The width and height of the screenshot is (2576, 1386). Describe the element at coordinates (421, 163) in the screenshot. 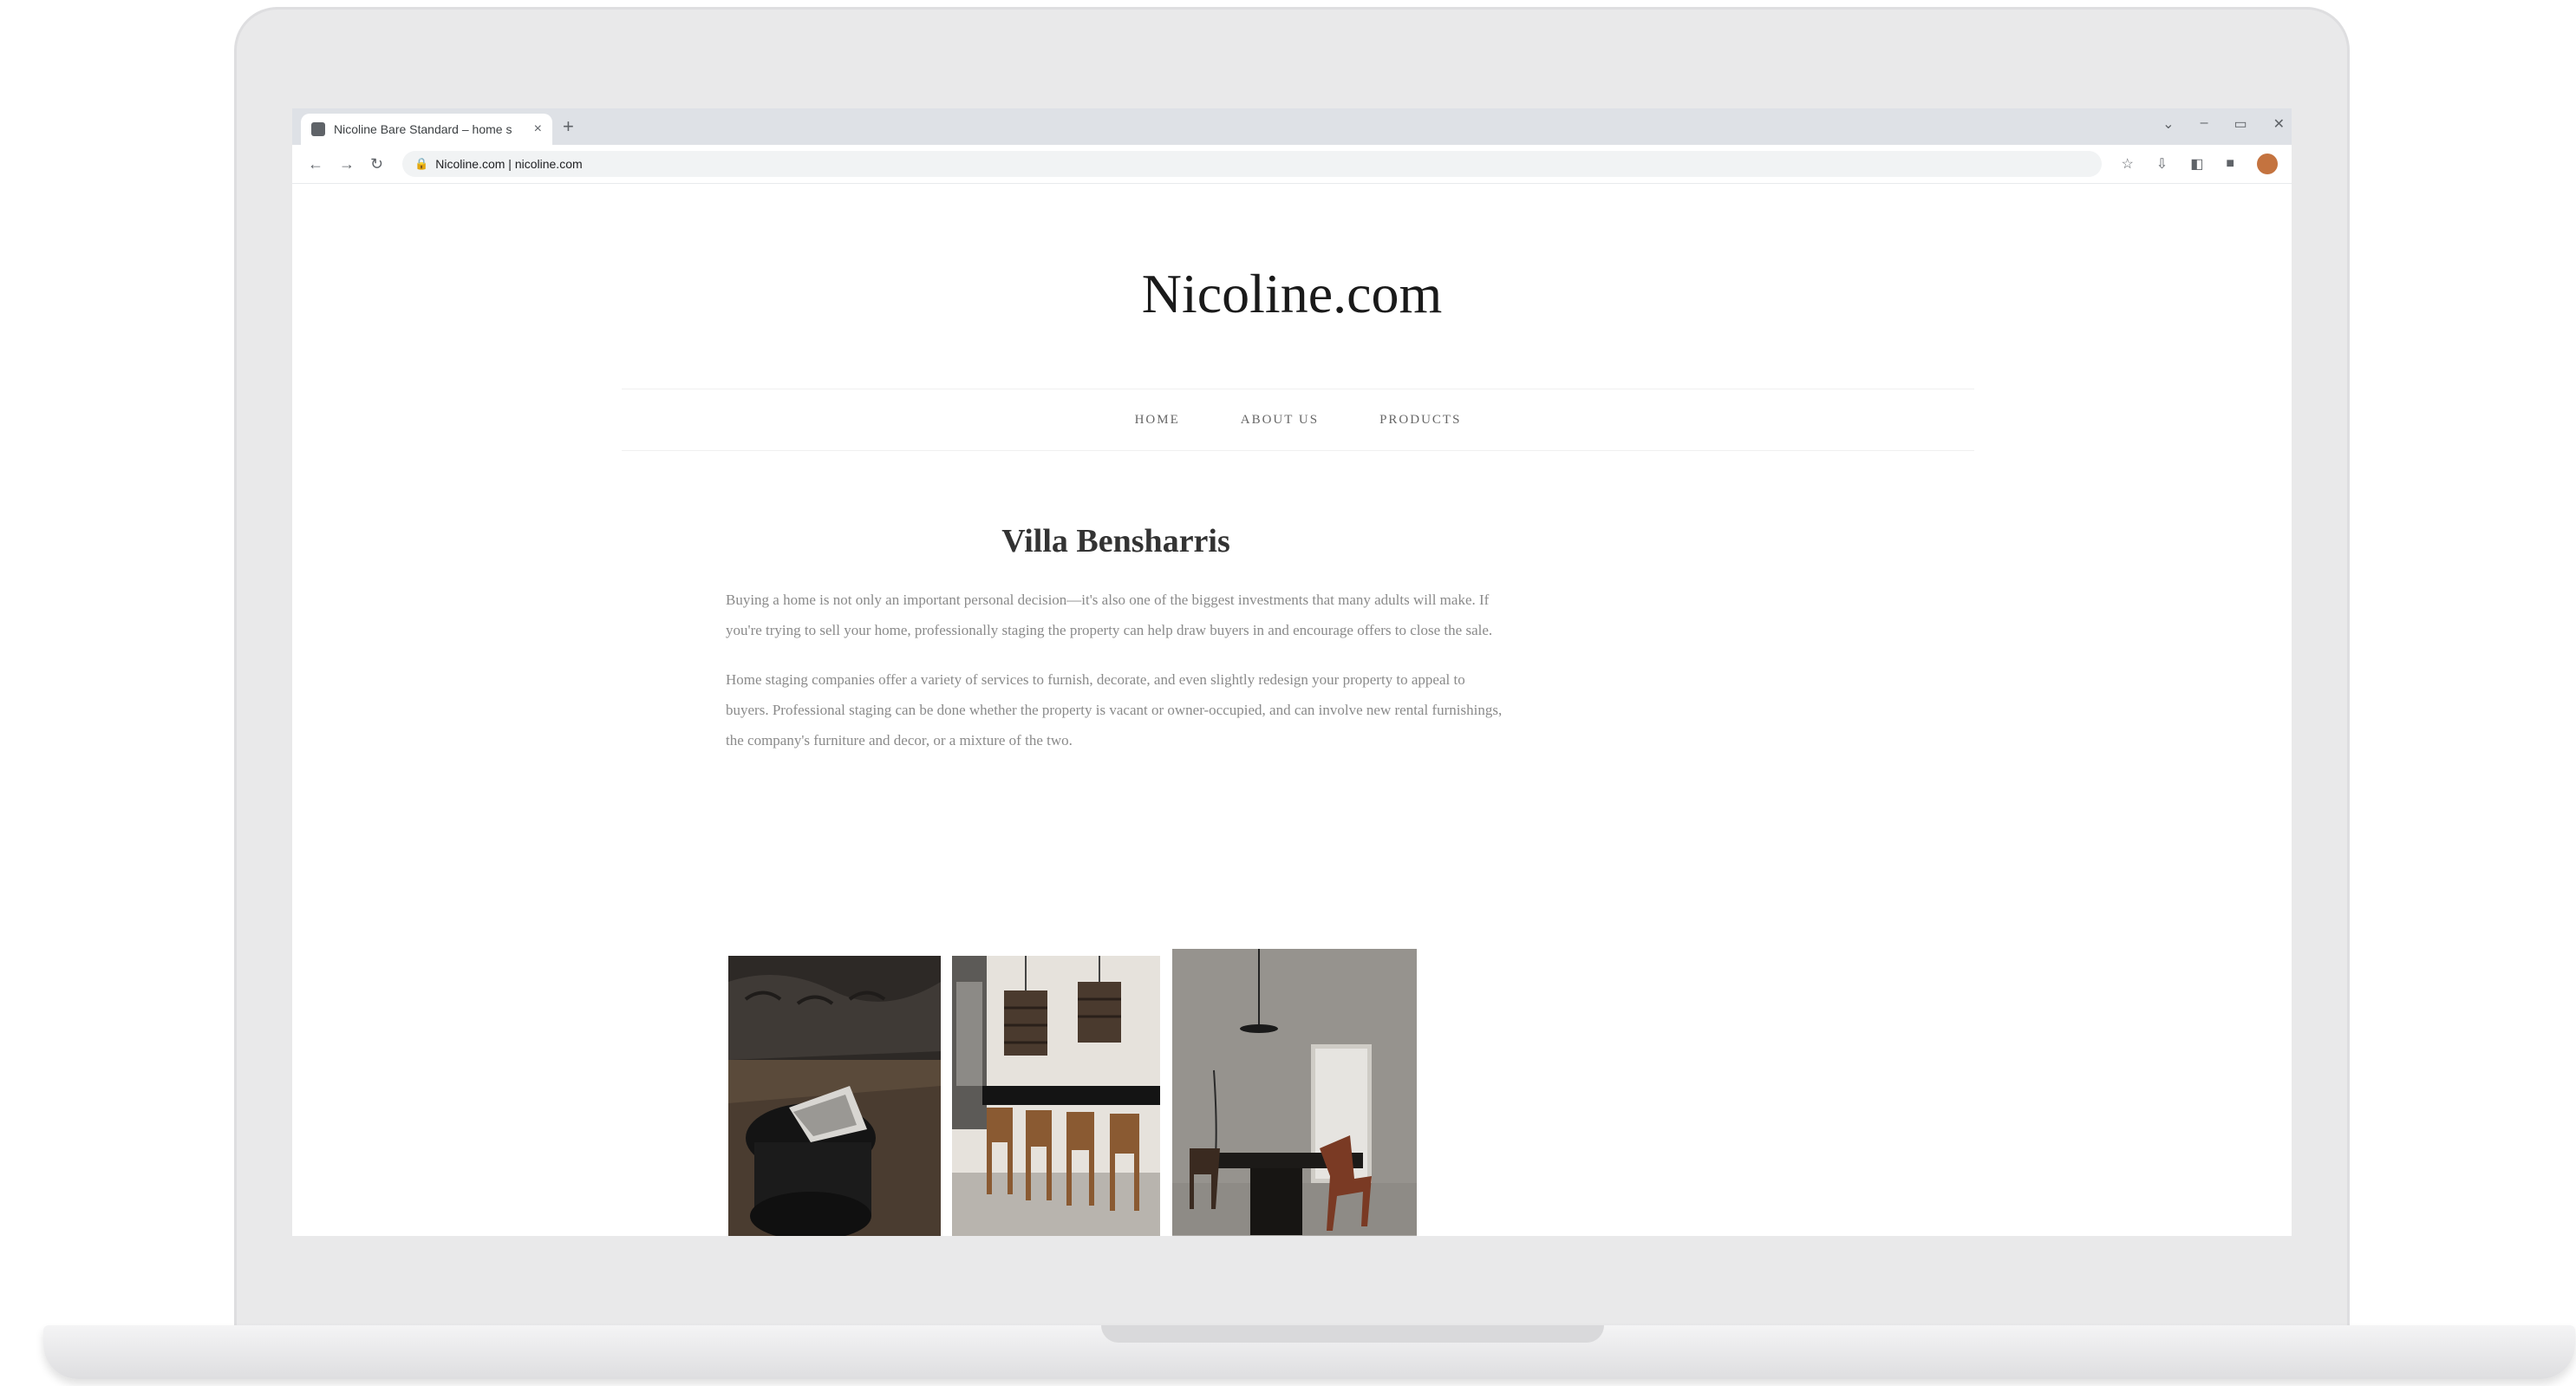

I see `lock-icon: 🔒` at that location.